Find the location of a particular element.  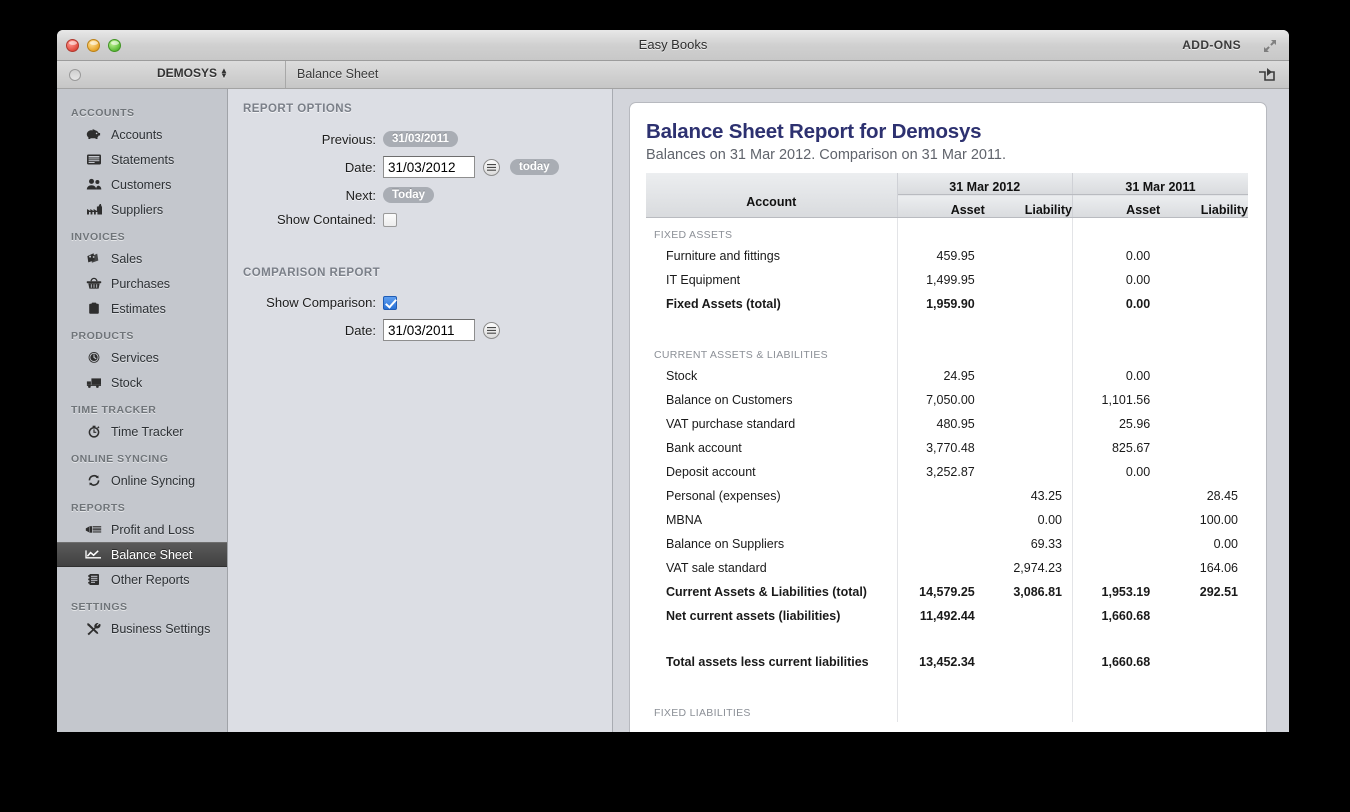

next-row: Next: Today is located at coordinates (420, 195).